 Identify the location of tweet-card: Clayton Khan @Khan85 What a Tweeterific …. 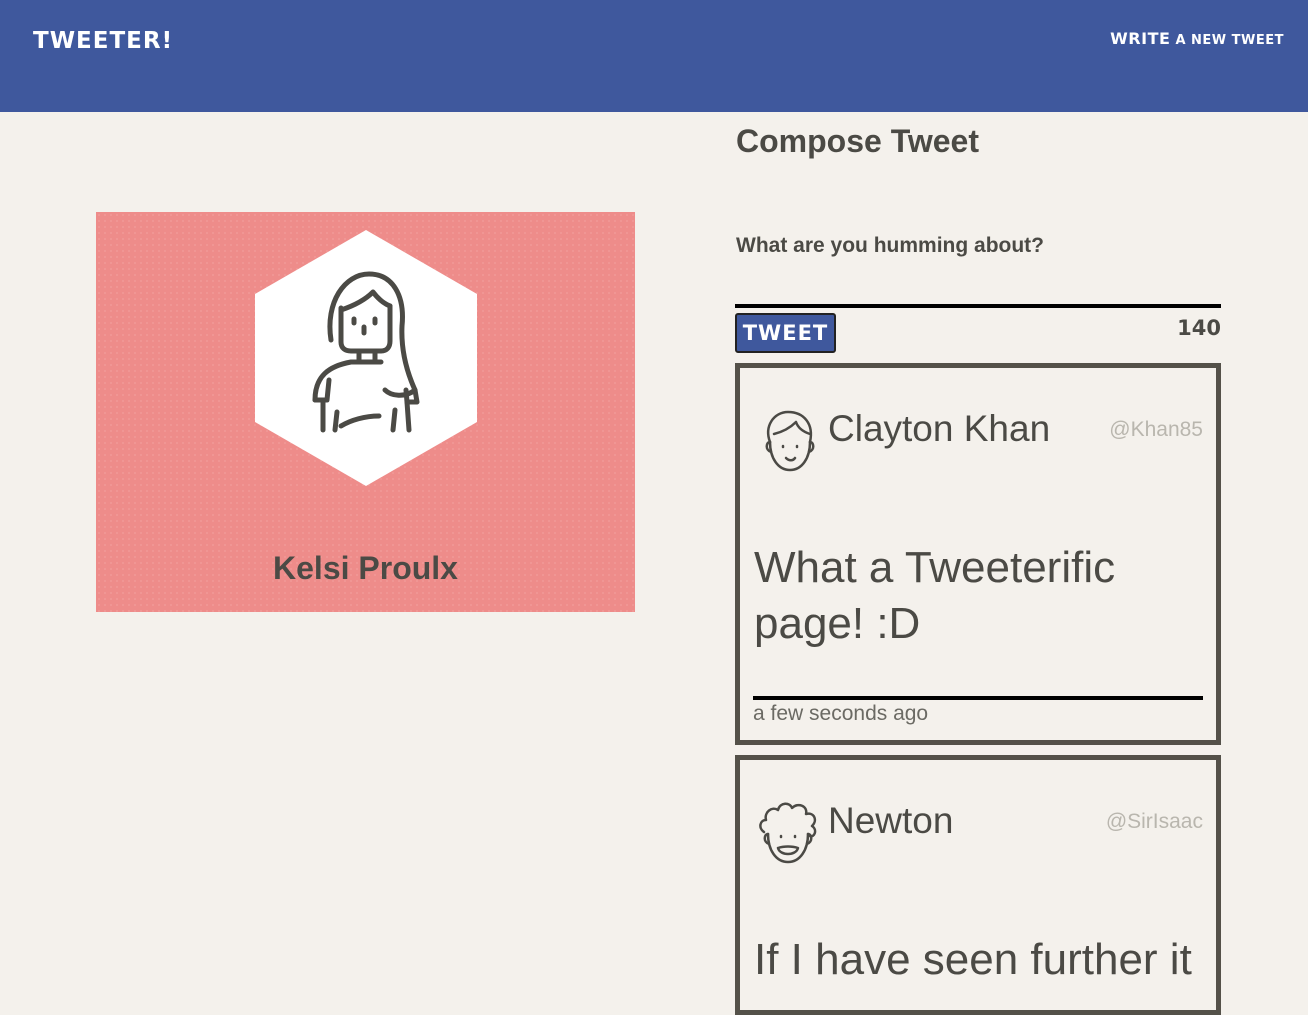
(978, 554).